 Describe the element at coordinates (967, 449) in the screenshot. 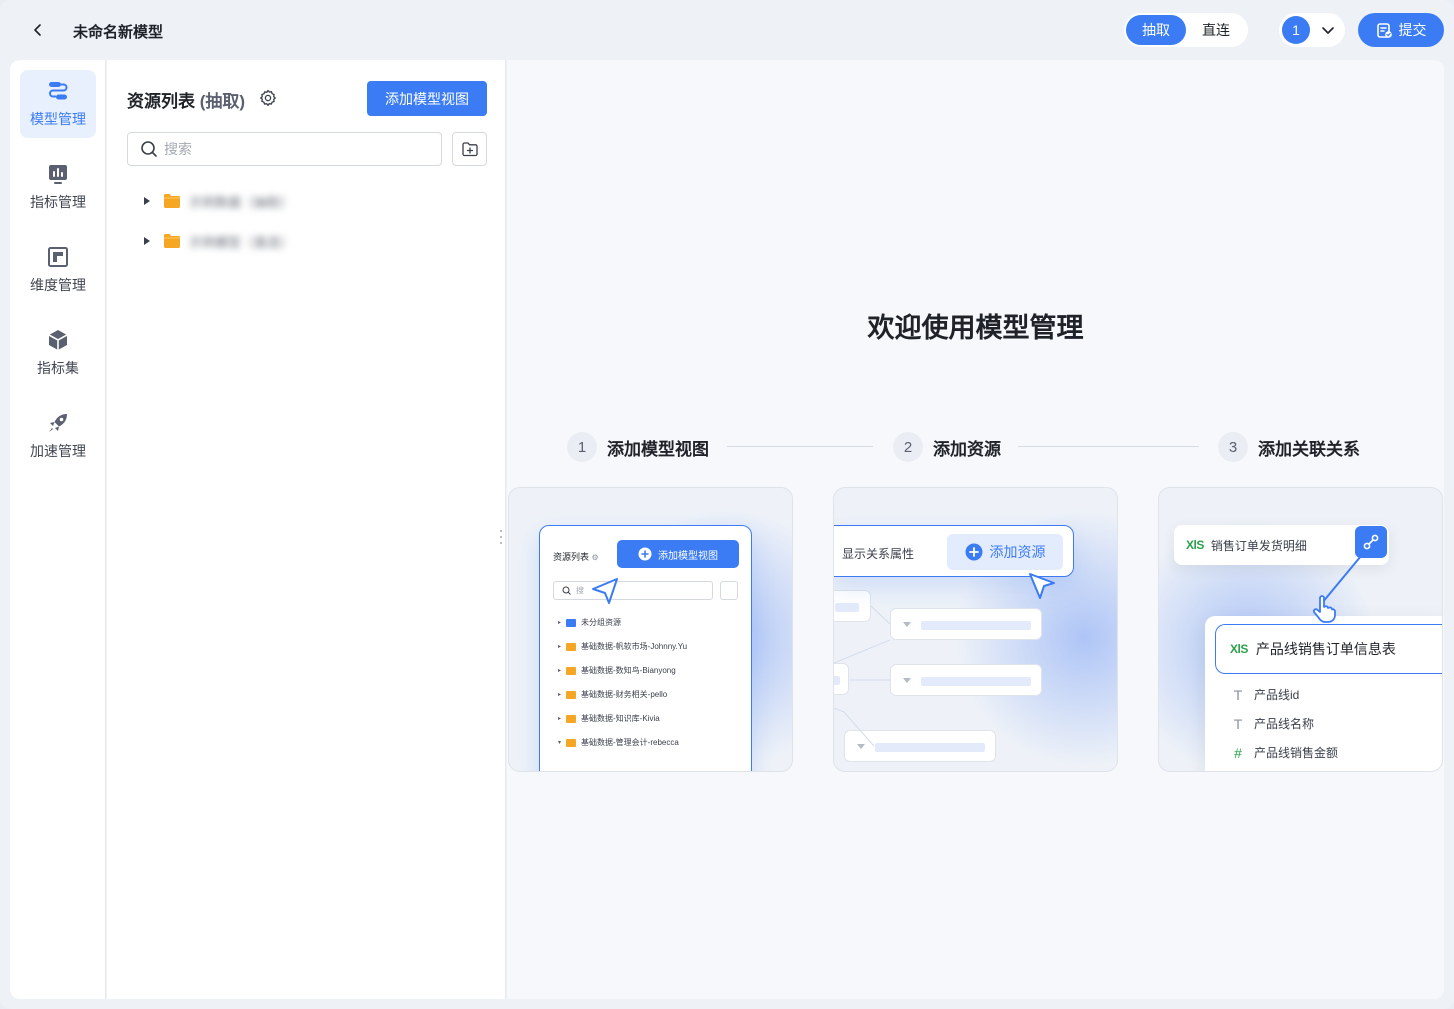

I see `step-label: 添加资源` at that location.